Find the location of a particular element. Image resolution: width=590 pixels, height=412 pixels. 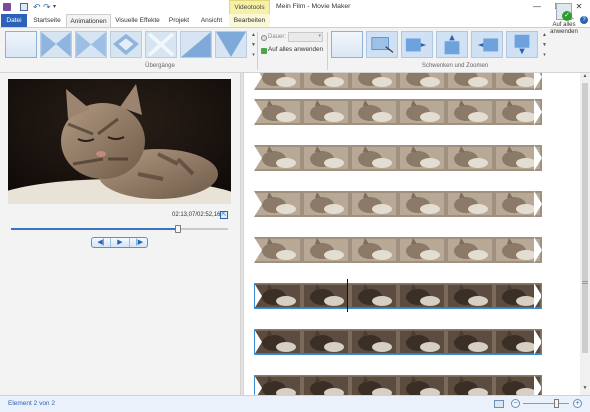

save-icon is located at coordinates (24, 7).